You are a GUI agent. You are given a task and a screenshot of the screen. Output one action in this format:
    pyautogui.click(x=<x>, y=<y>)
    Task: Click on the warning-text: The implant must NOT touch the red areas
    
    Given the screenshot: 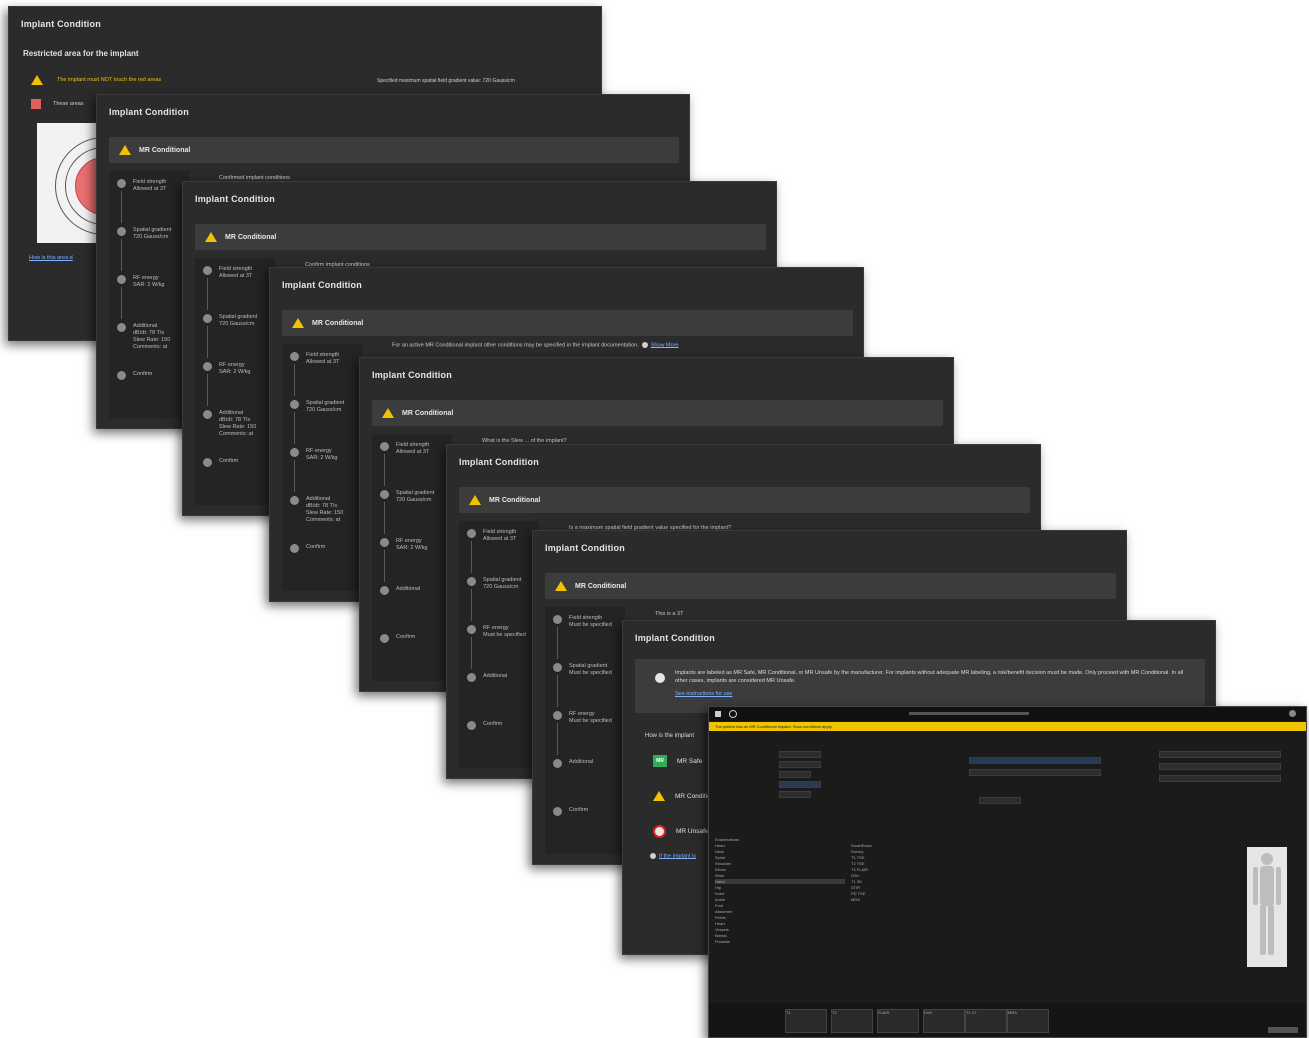 What is the action you would take?
    pyautogui.click(x=109, y=80)
    